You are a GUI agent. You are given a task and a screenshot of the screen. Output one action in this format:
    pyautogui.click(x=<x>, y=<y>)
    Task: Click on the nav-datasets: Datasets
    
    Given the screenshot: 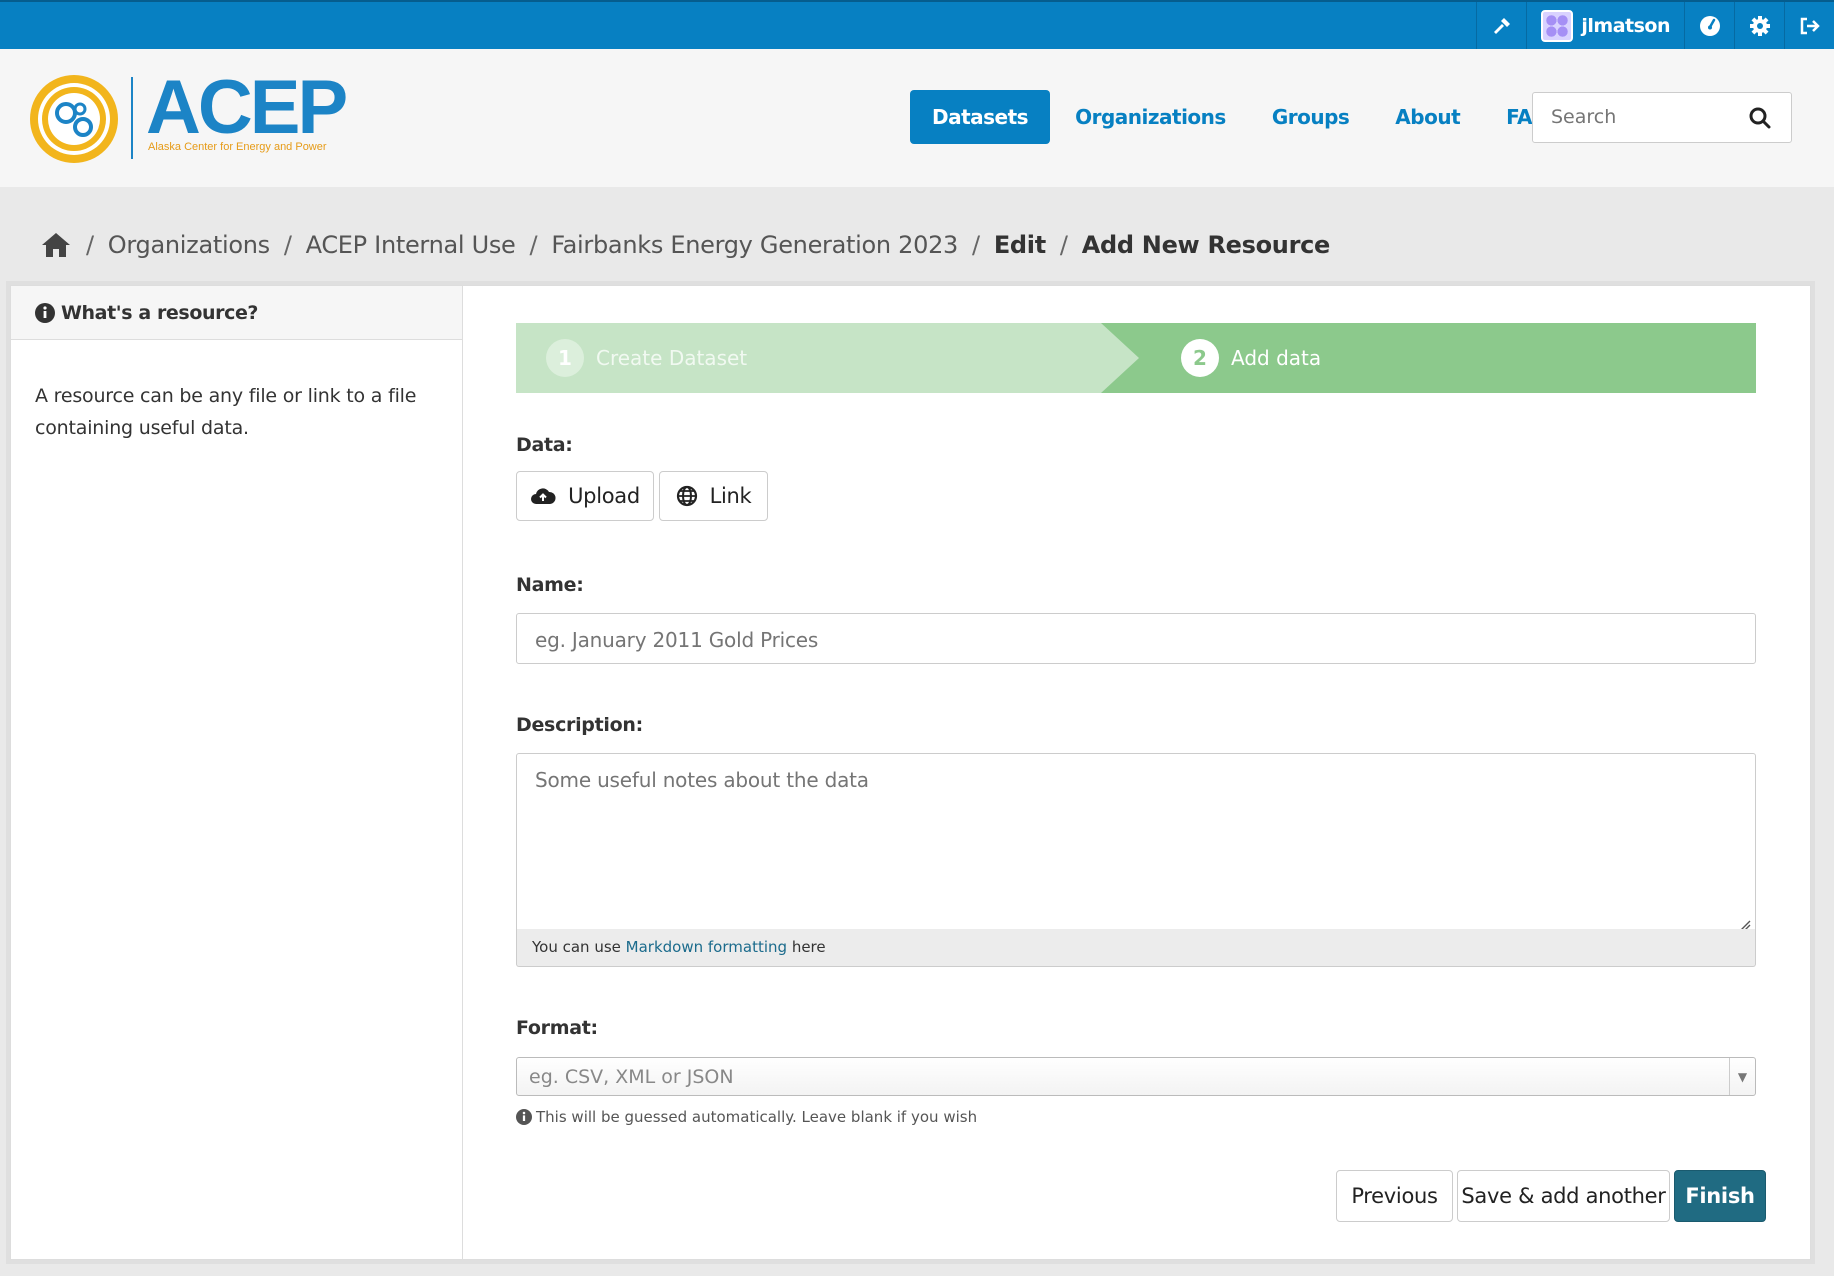 What is the action you would take?
    pyautogui.click(x=980, y=117)
    